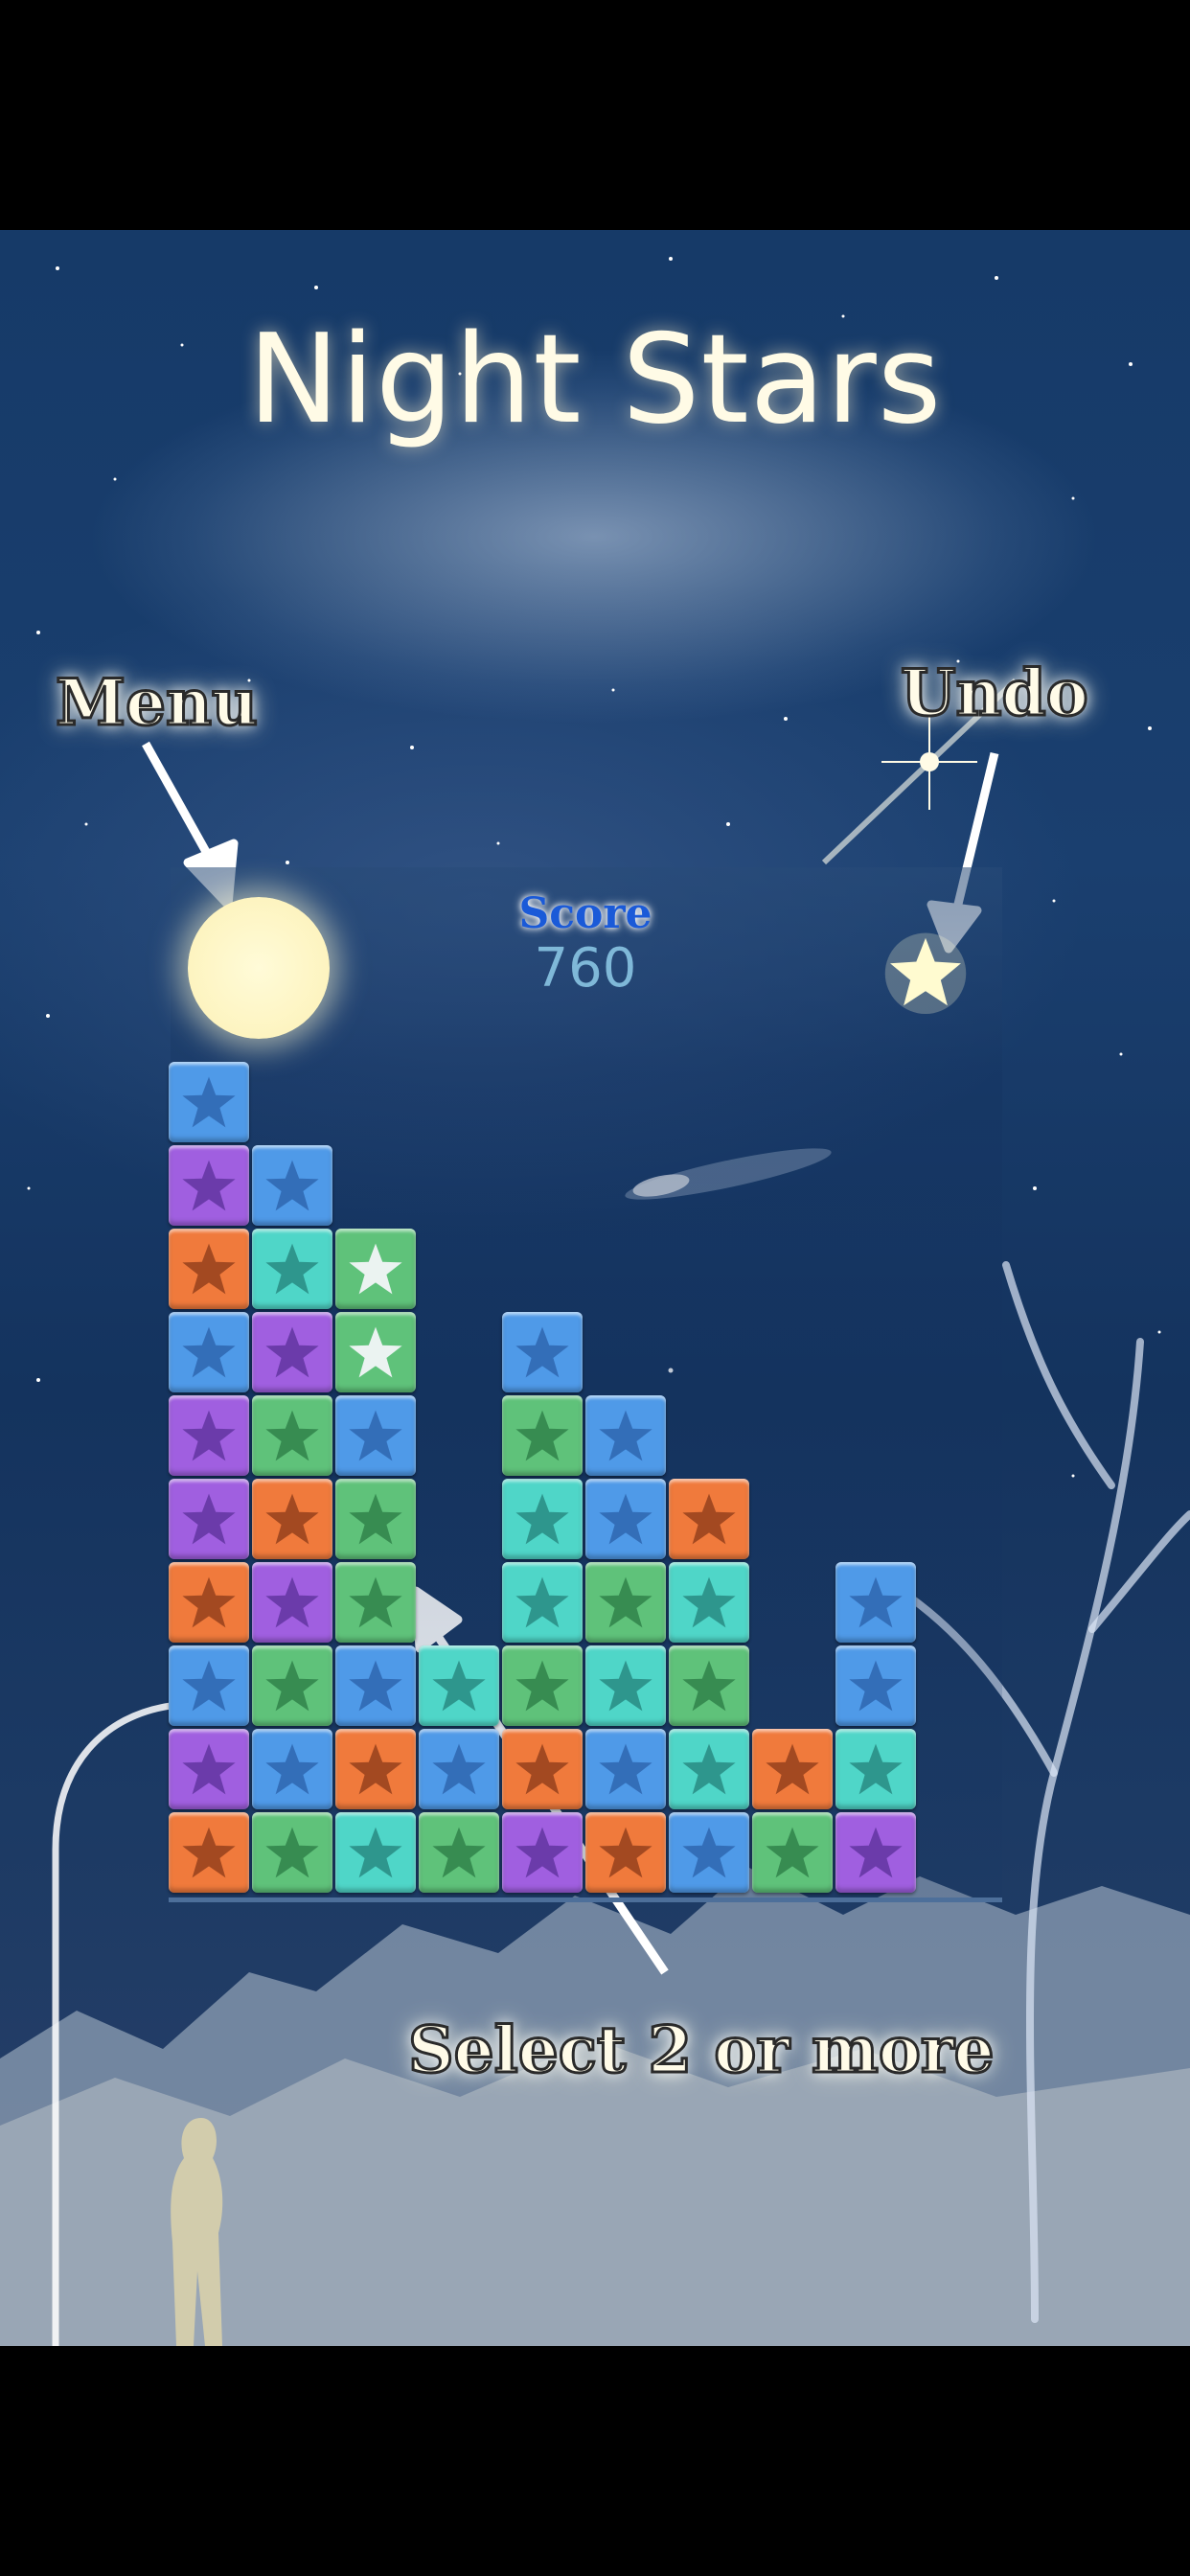 The height and width of the screenshot is (2576, 1190). What do you see at coordinates (585, 913) in the screenshot?
I see `score-label: Score` at bounding box center [585, 913].